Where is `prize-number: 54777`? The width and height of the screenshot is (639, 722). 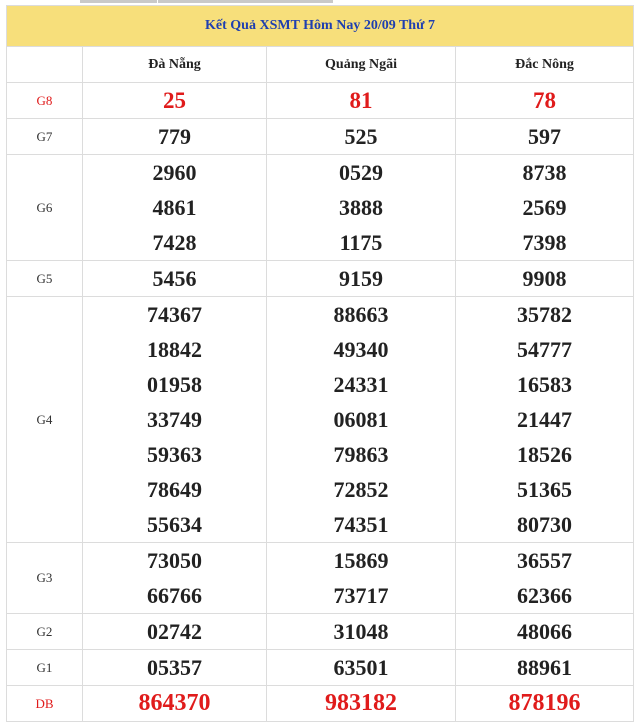
prize-number: 54777 is located at coordinates (545, 349).